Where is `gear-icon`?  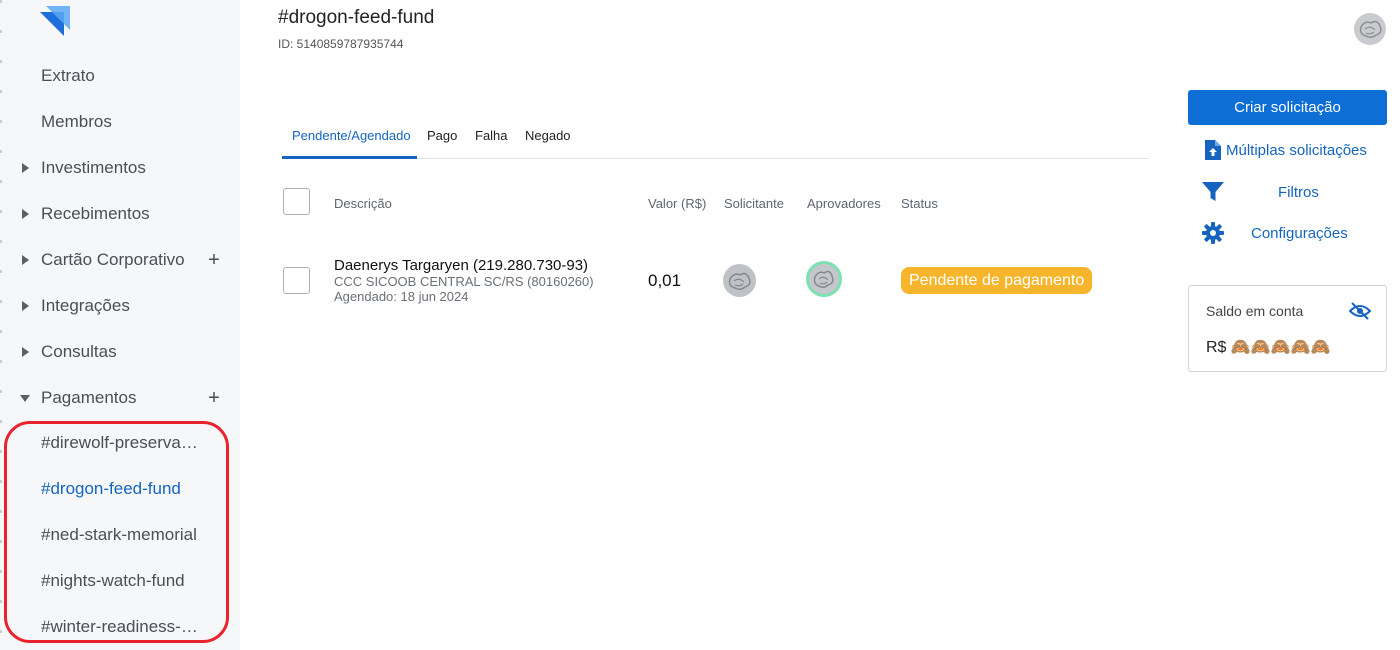 gear-icon is located at coordinates (1213, 233).